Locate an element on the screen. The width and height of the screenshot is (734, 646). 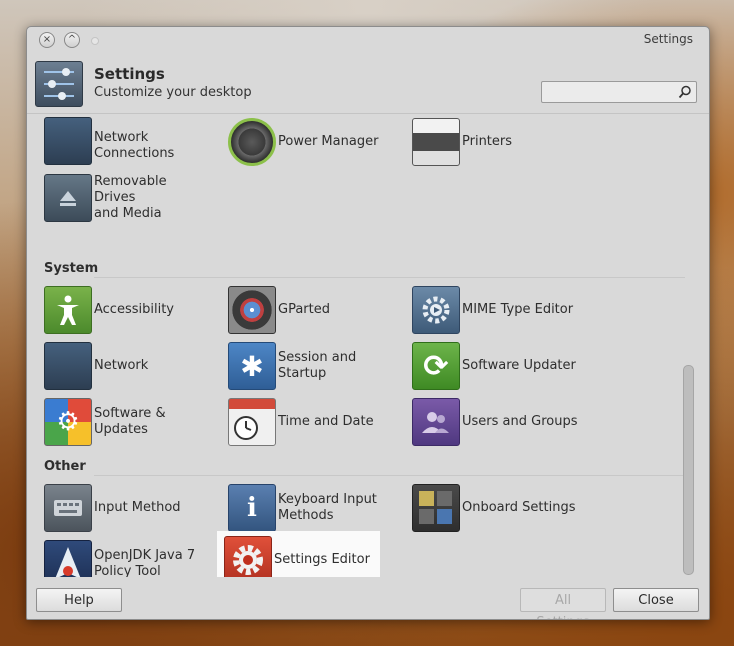
session-startup-icon: ✱ is located at coordinates (252, 366).